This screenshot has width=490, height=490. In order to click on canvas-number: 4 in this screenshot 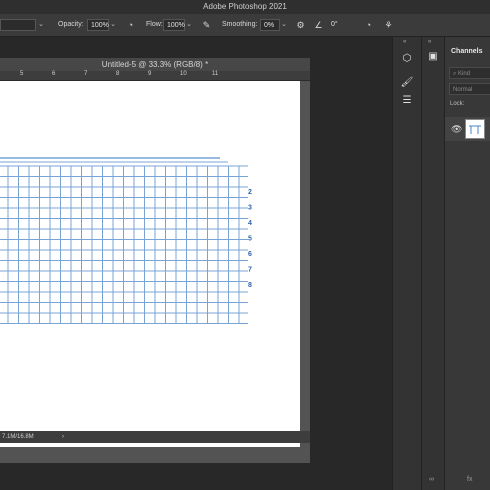, I will do `click(250, 223)`.